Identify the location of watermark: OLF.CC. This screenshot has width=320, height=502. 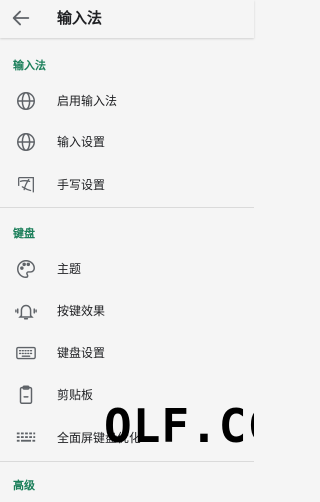
(179, 426).